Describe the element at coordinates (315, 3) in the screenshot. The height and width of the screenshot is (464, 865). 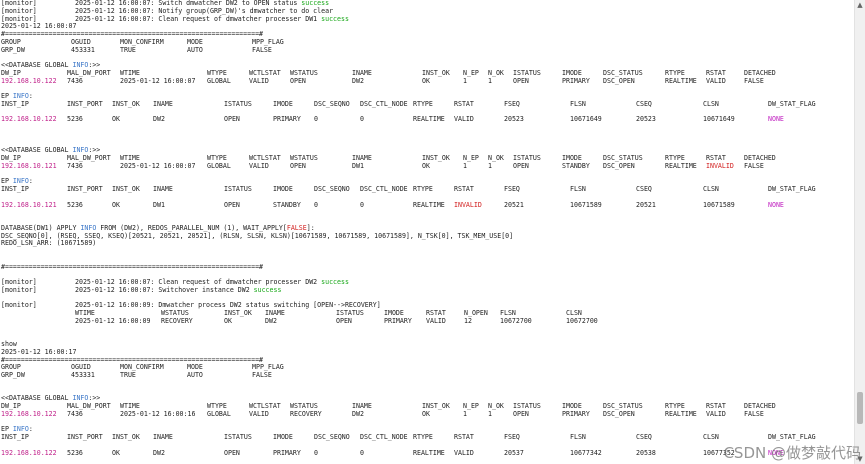
I see `terminal-cell: success` at that location.